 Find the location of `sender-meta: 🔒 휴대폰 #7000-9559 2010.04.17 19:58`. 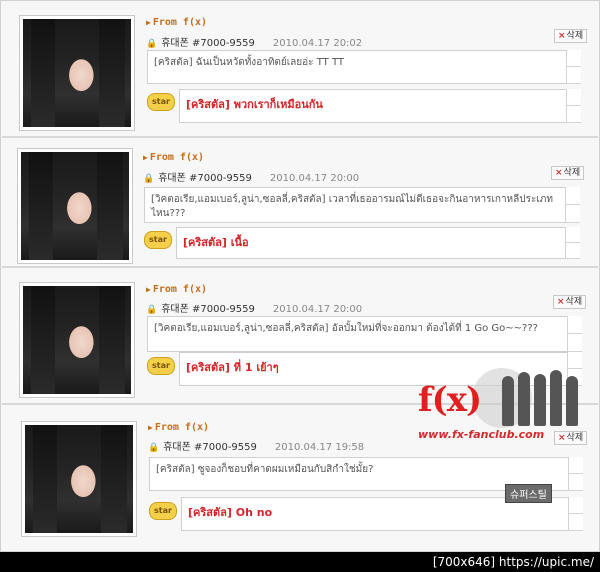

sender-meta: 🔒 휴대폰 #7000-9559 2010.04.17 19:58 is located at coordinates (256, 445).